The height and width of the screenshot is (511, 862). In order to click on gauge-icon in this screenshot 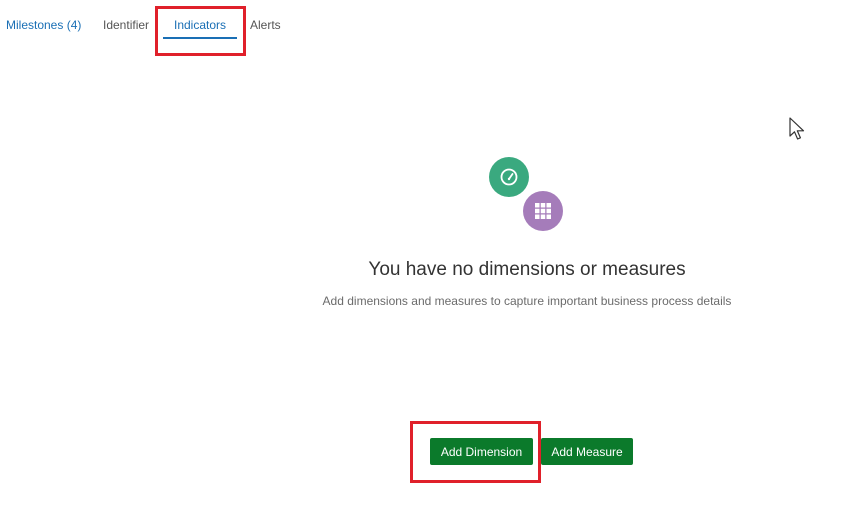, I will do `click(509, 177)`.